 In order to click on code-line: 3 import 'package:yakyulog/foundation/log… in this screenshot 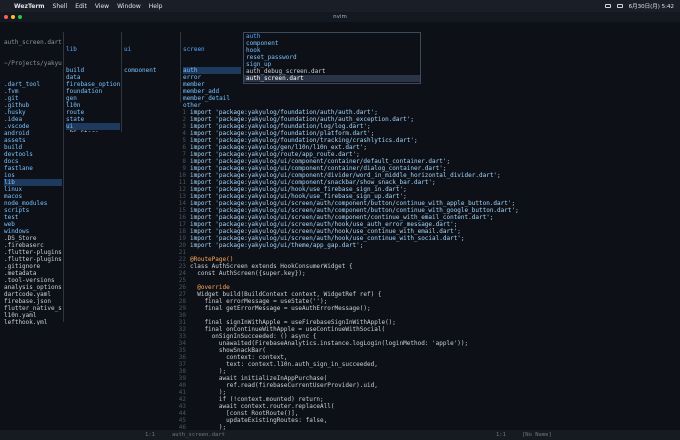, I will do `click(424, 126)`.